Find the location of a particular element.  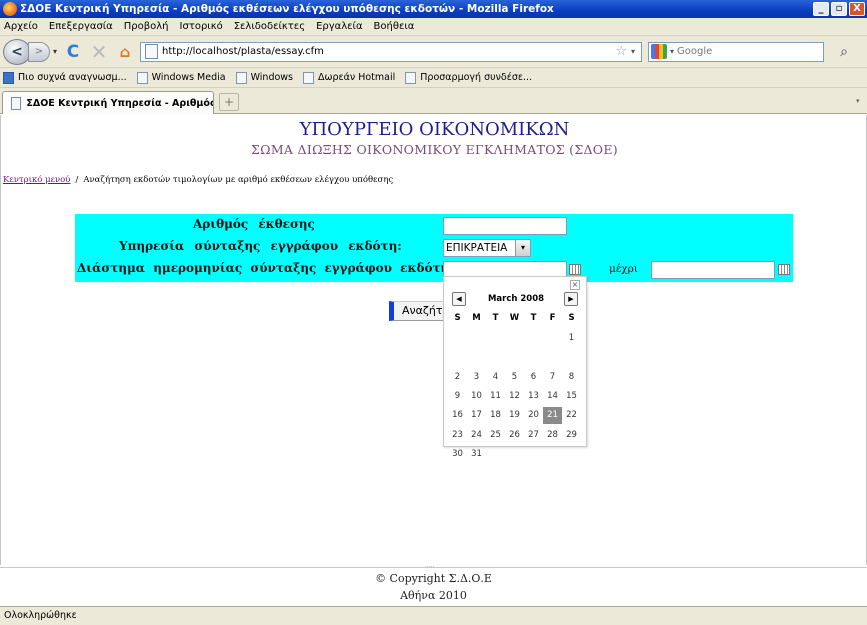

bookmark-hotmail: Δωρεάν Hotmail is located at coordinates (349, 77).